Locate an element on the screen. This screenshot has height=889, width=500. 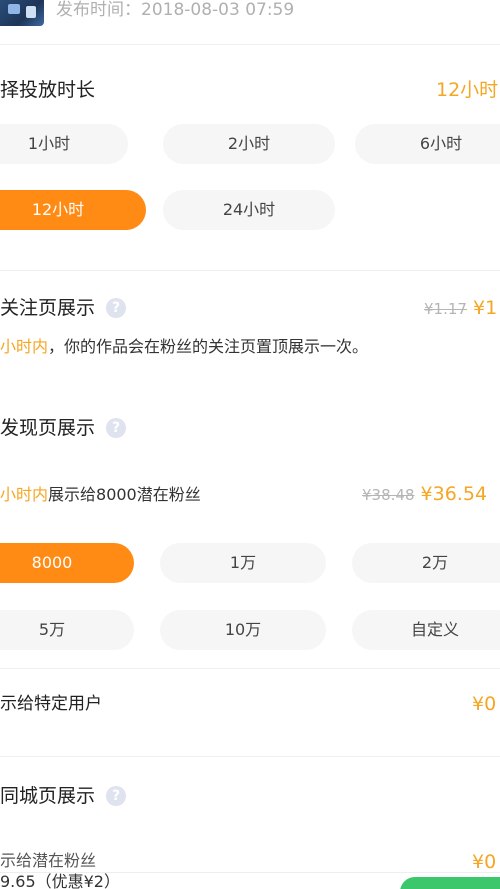
follow-page-description: 小时内，你的作品会在粉丝的关注页置顶展示一次。 is located at coordinates (184, 347).